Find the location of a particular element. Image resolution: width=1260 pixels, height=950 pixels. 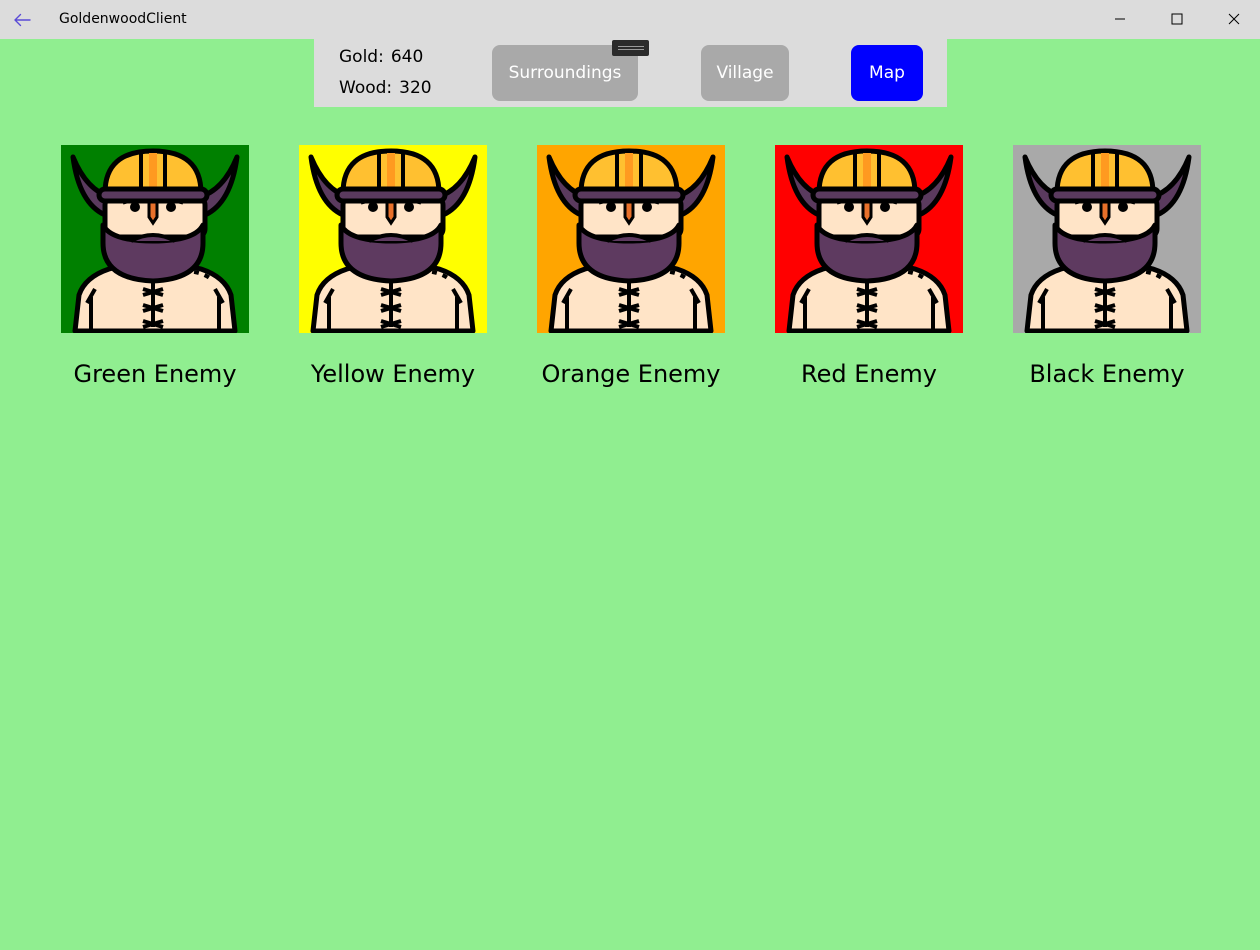

gold-value: 640 is located at coordinates (407, 57).